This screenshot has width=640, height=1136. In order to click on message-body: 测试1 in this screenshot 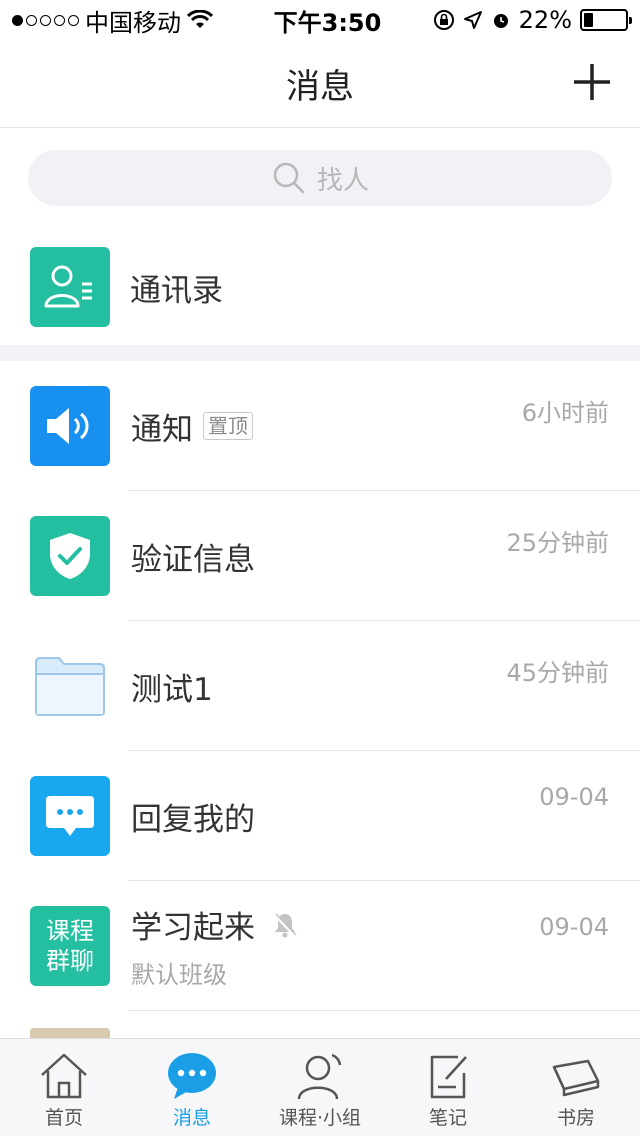, I will do `click(172, 686)`.